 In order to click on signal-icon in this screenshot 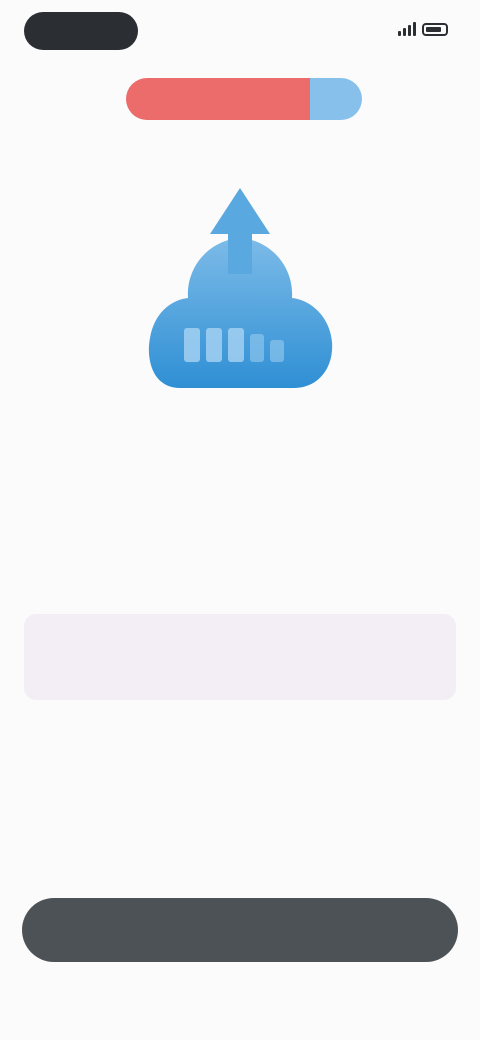, I will do `click(407, 29)`.